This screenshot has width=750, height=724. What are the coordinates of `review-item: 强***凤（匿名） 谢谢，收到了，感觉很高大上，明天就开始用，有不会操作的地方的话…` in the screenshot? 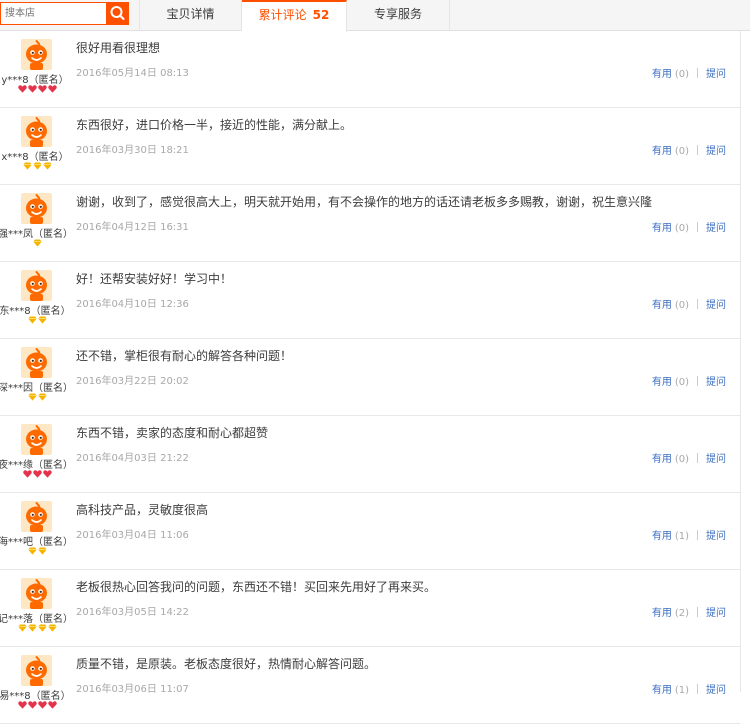 It's located at (370, 223).